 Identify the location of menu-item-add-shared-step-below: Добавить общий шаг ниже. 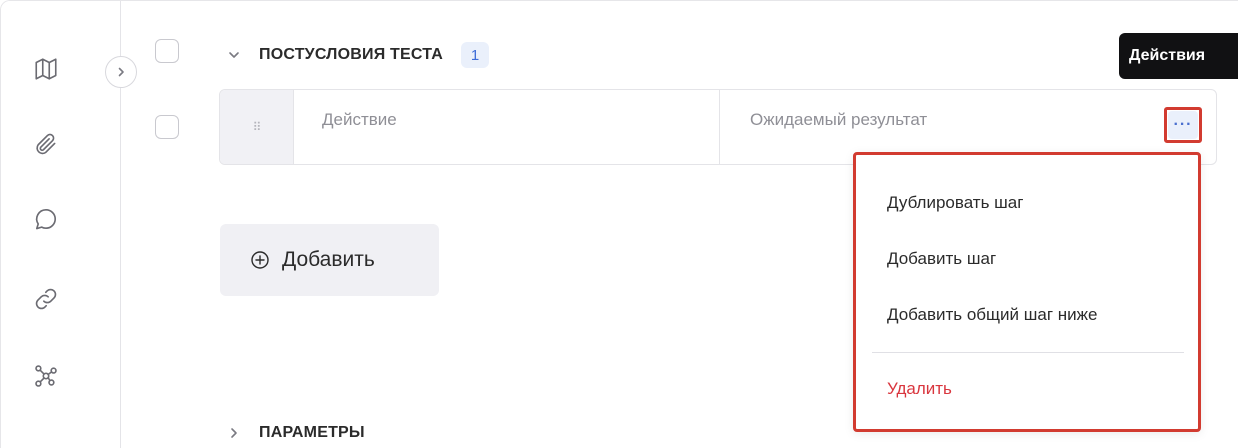
(992, 315).